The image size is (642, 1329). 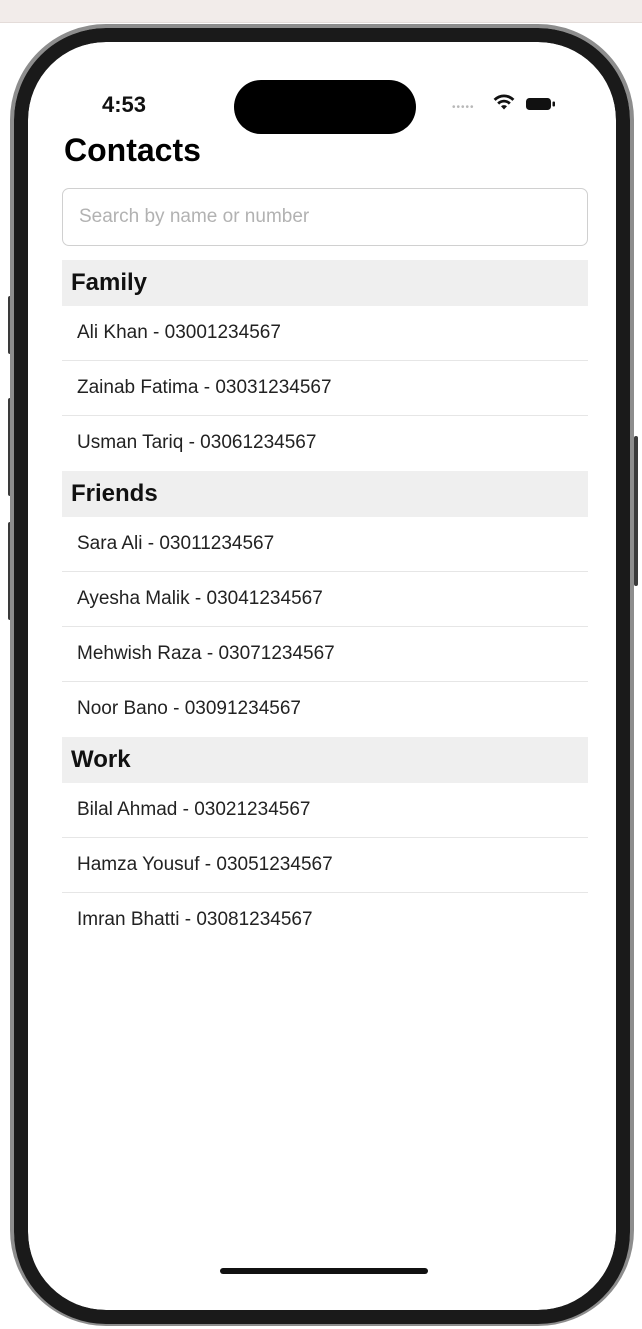 What do you see at coordinates (325, 107) in the screenshot?
I see `dynamic-island` at bounding box center [325, 107].